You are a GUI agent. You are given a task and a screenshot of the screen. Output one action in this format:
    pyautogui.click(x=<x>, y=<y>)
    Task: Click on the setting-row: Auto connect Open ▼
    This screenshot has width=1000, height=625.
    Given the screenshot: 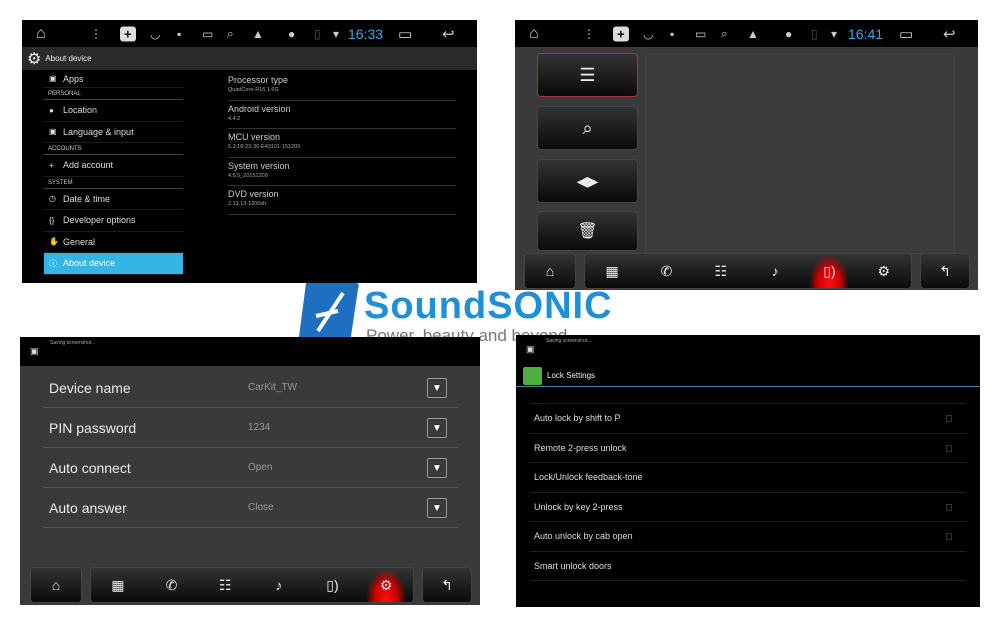 What is the action you would take?
    pyautogui.click(x=250, y=468)
    